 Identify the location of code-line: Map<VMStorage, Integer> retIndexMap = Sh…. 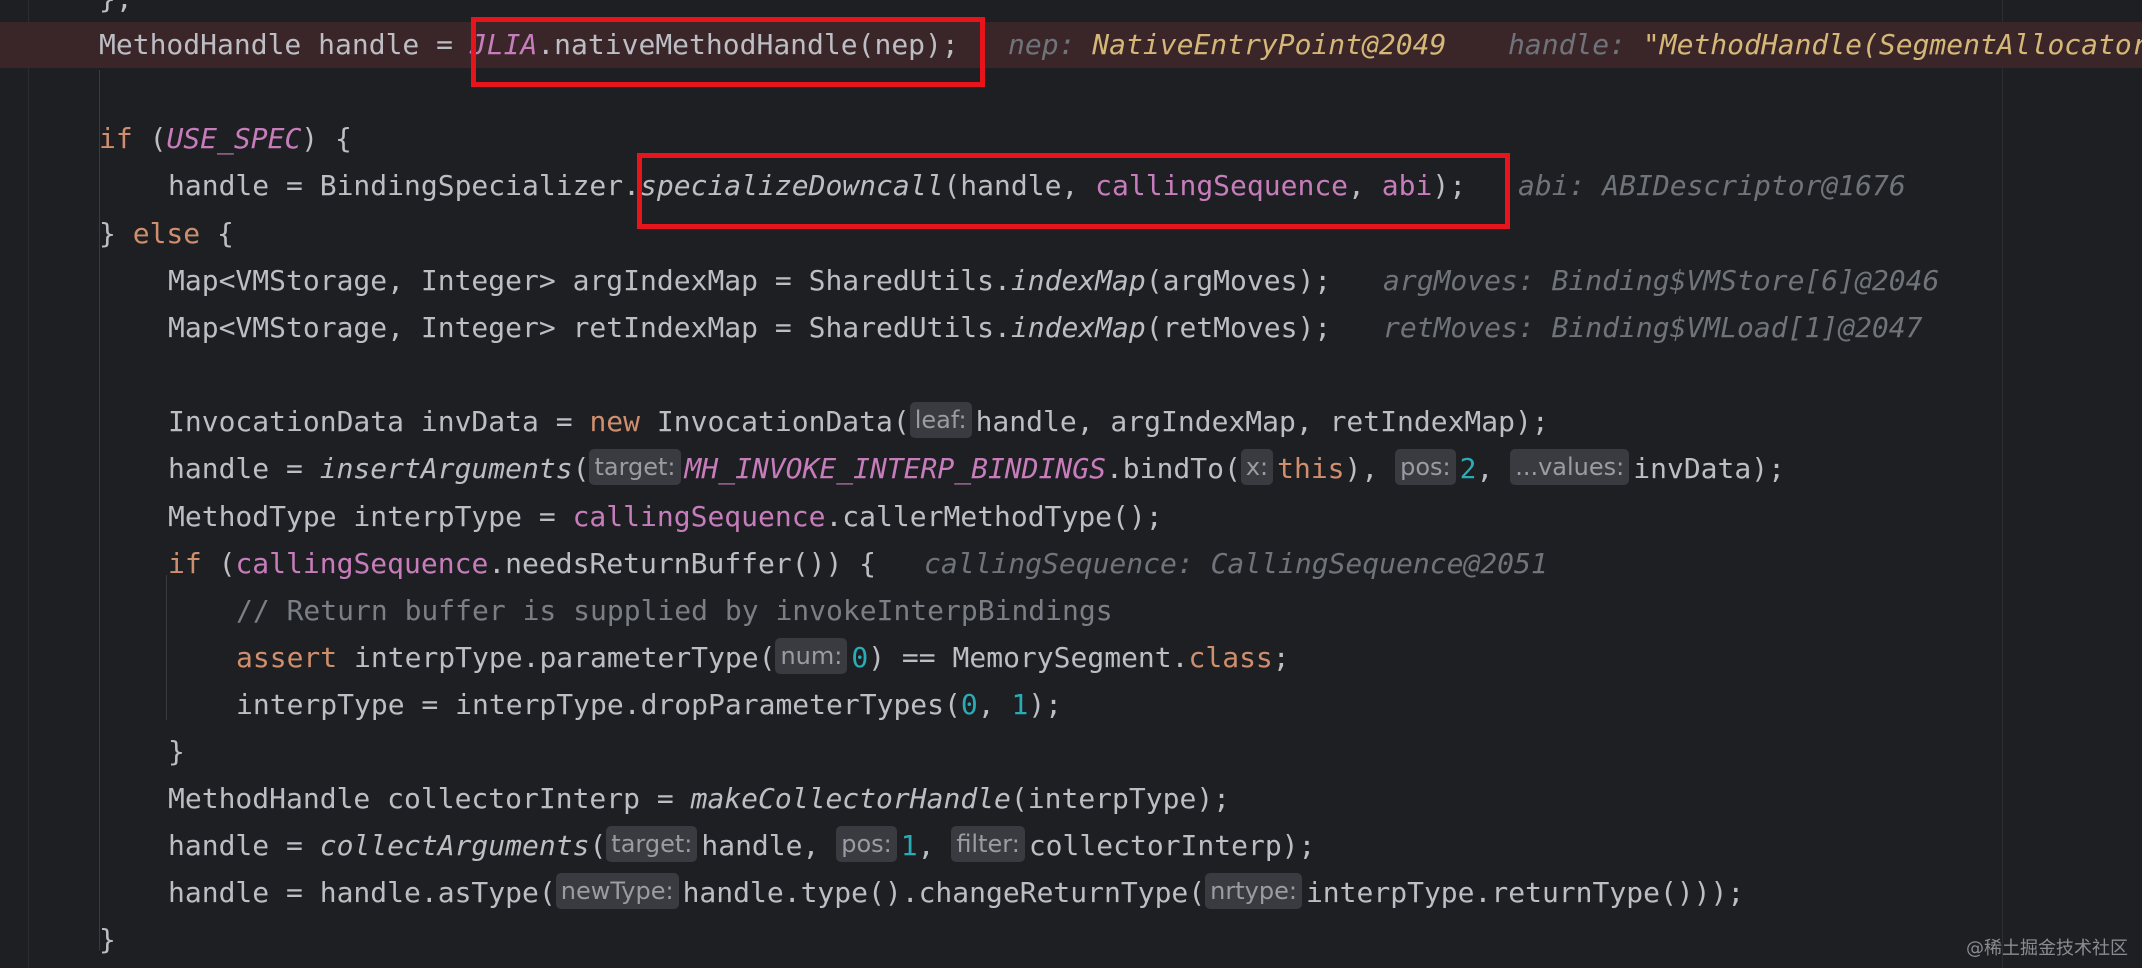
(1071, 328).